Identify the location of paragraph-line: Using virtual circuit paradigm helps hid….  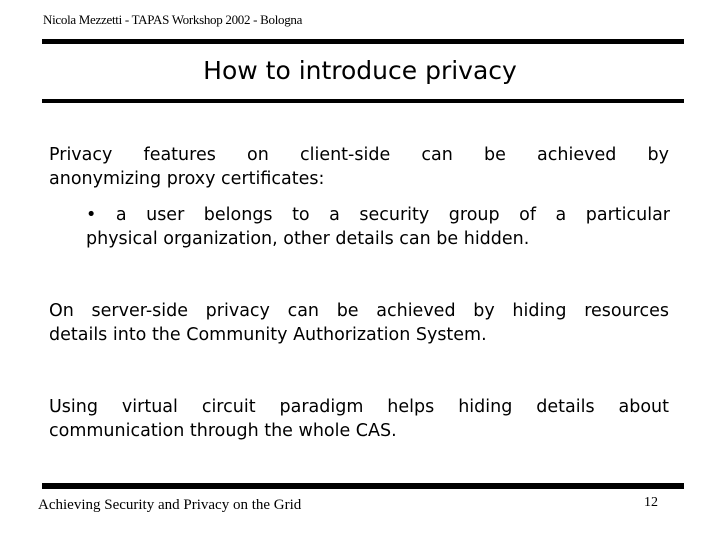
(359, 407).